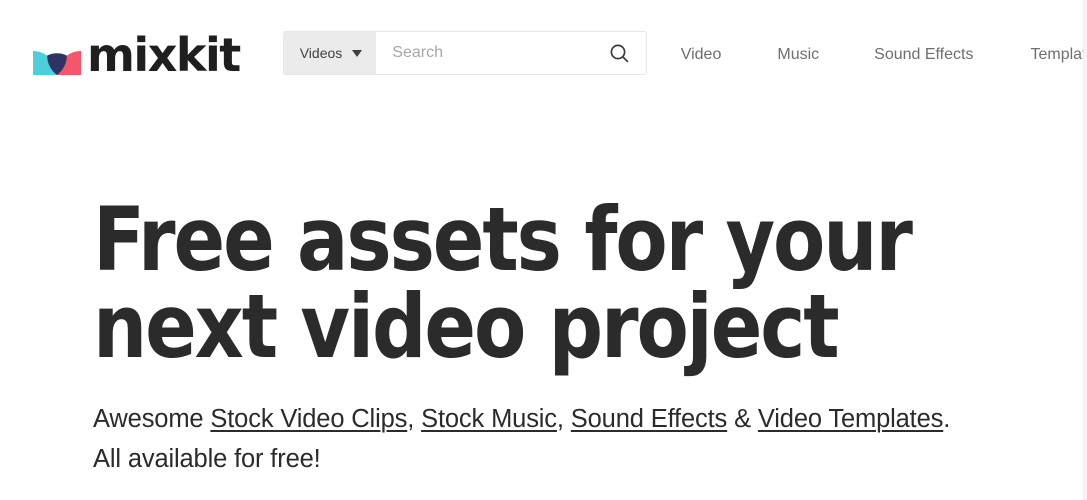 This screenshot has width=1087, height=500. I want to click on search-input, so click(498, 53).